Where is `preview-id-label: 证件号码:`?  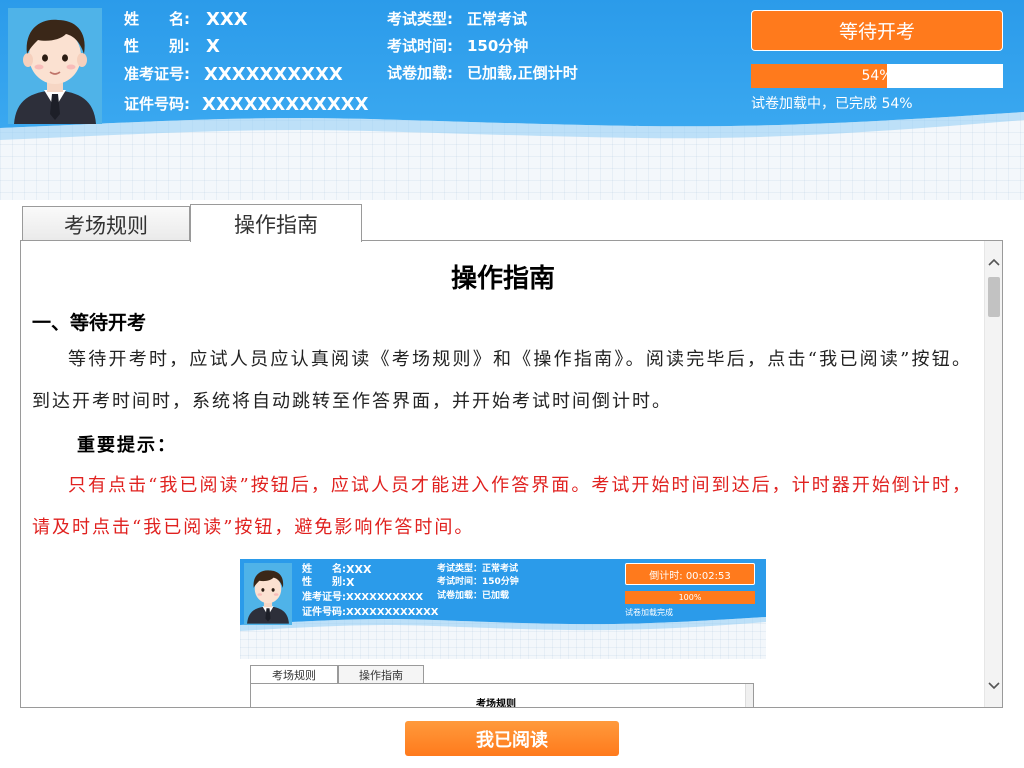
preview-id-label: 证件号码: is located at coordinates (324, 612).